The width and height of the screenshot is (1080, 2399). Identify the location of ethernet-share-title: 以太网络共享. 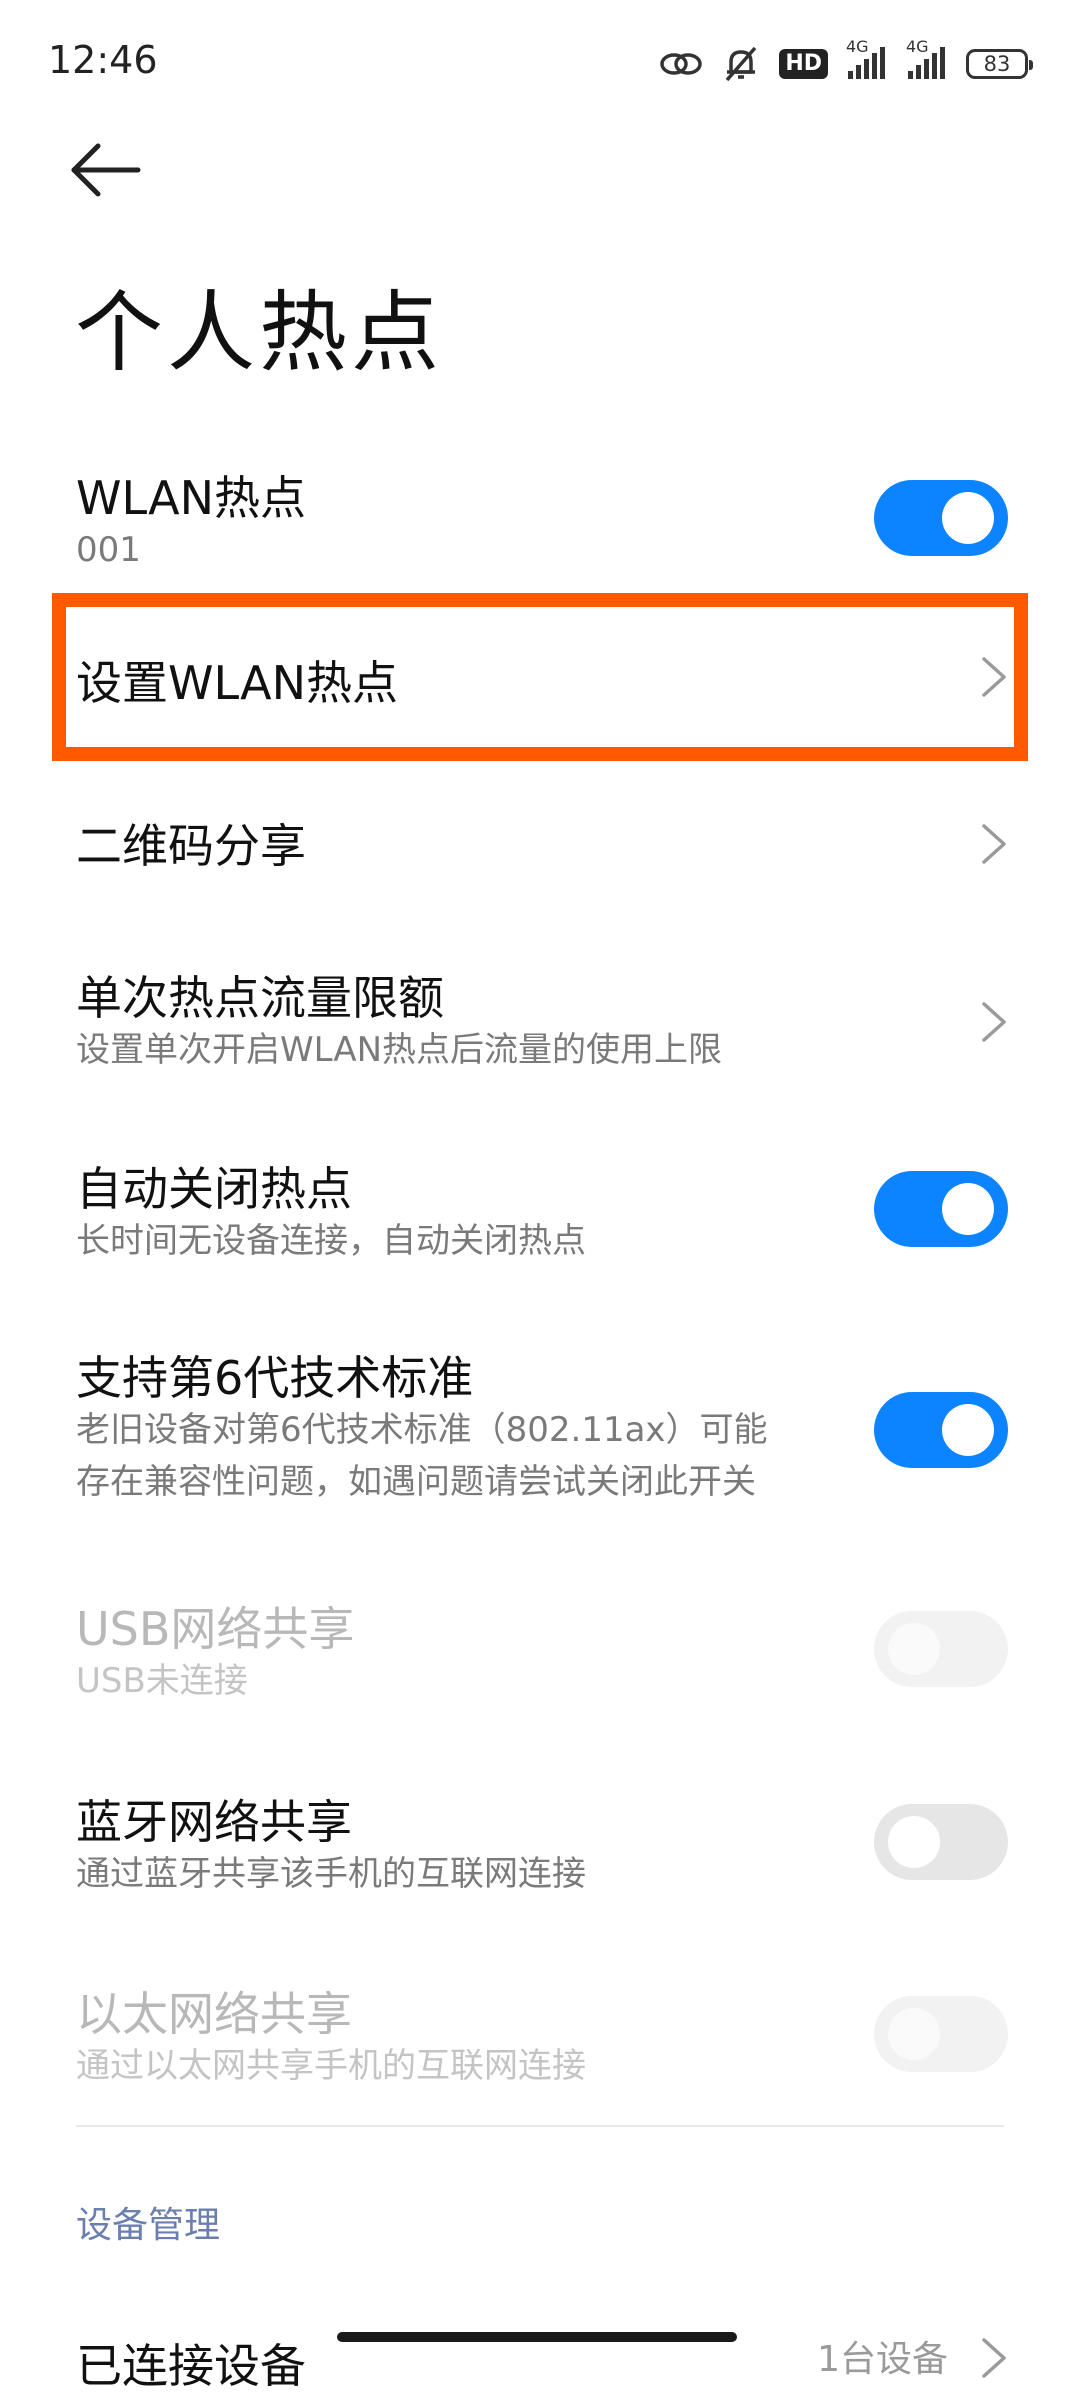
(214, 2014).